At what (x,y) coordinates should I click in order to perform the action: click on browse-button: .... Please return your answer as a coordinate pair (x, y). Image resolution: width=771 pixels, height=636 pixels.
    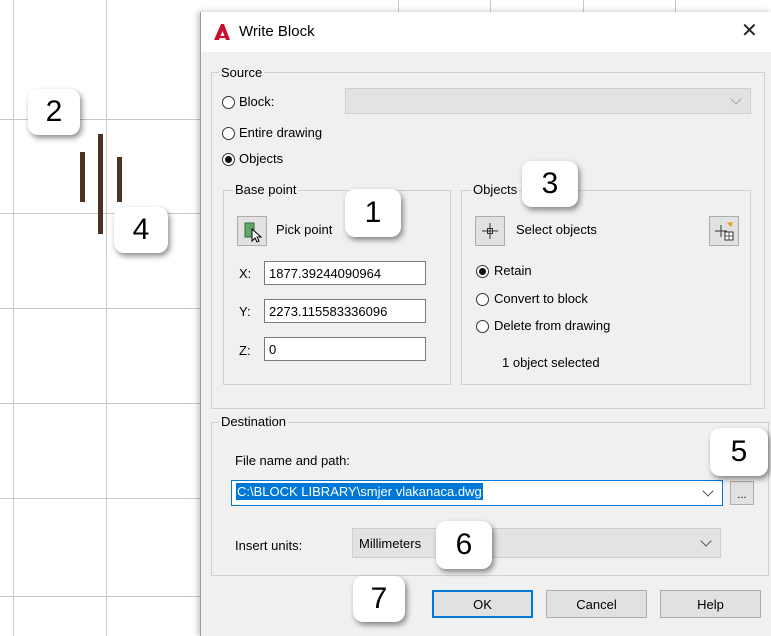
    Looking at the image, I should click on (742, 493).